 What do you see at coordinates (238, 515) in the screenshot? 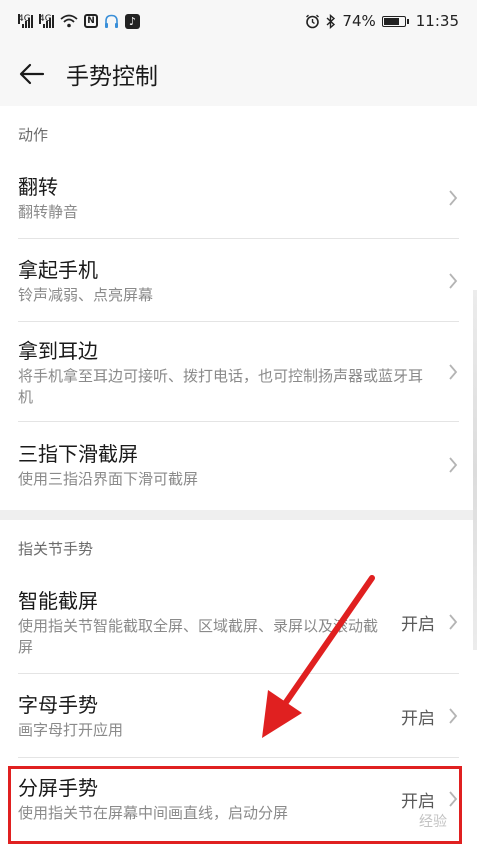
I see `section-gap` at bounding box center [238, 515].